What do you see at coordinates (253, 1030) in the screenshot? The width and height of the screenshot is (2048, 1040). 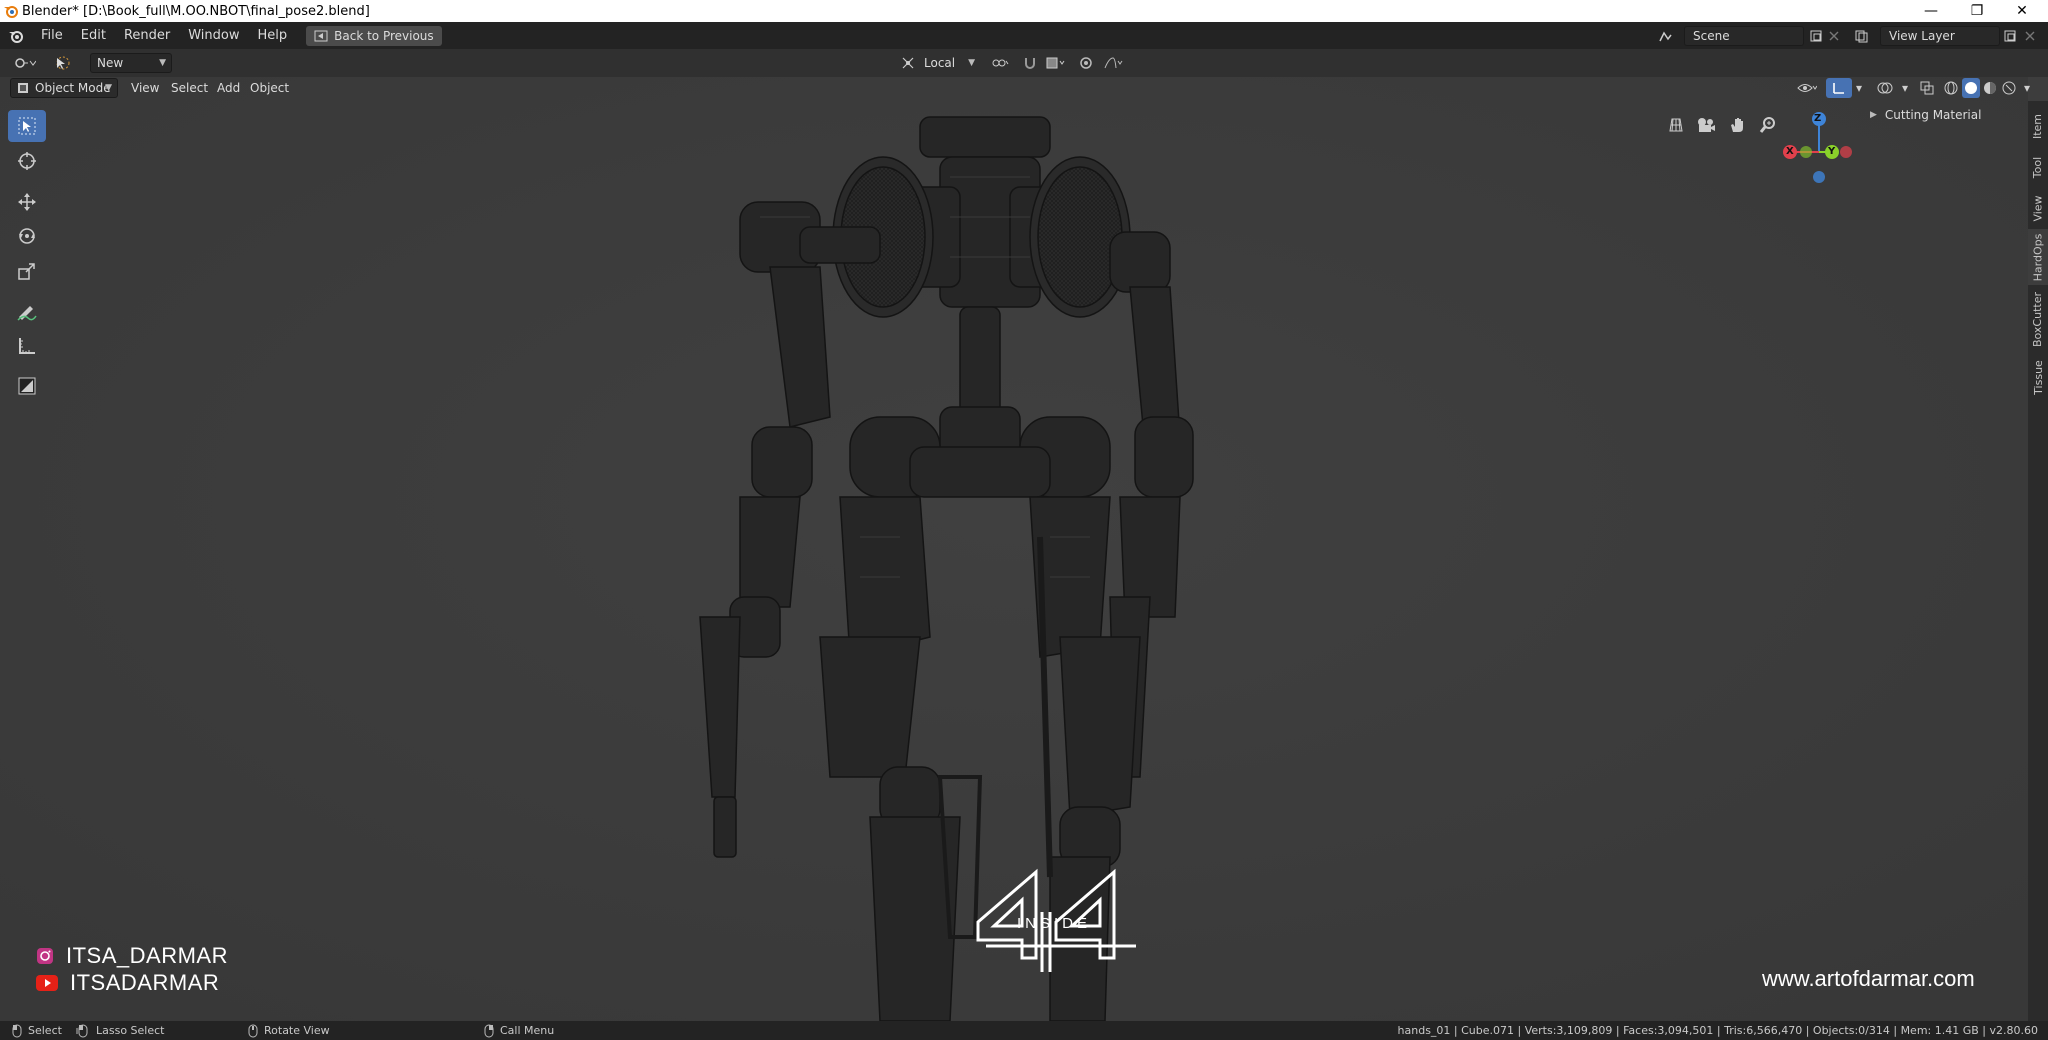 I see `mouse-middle-icon` at bounding box center [253, 1030].